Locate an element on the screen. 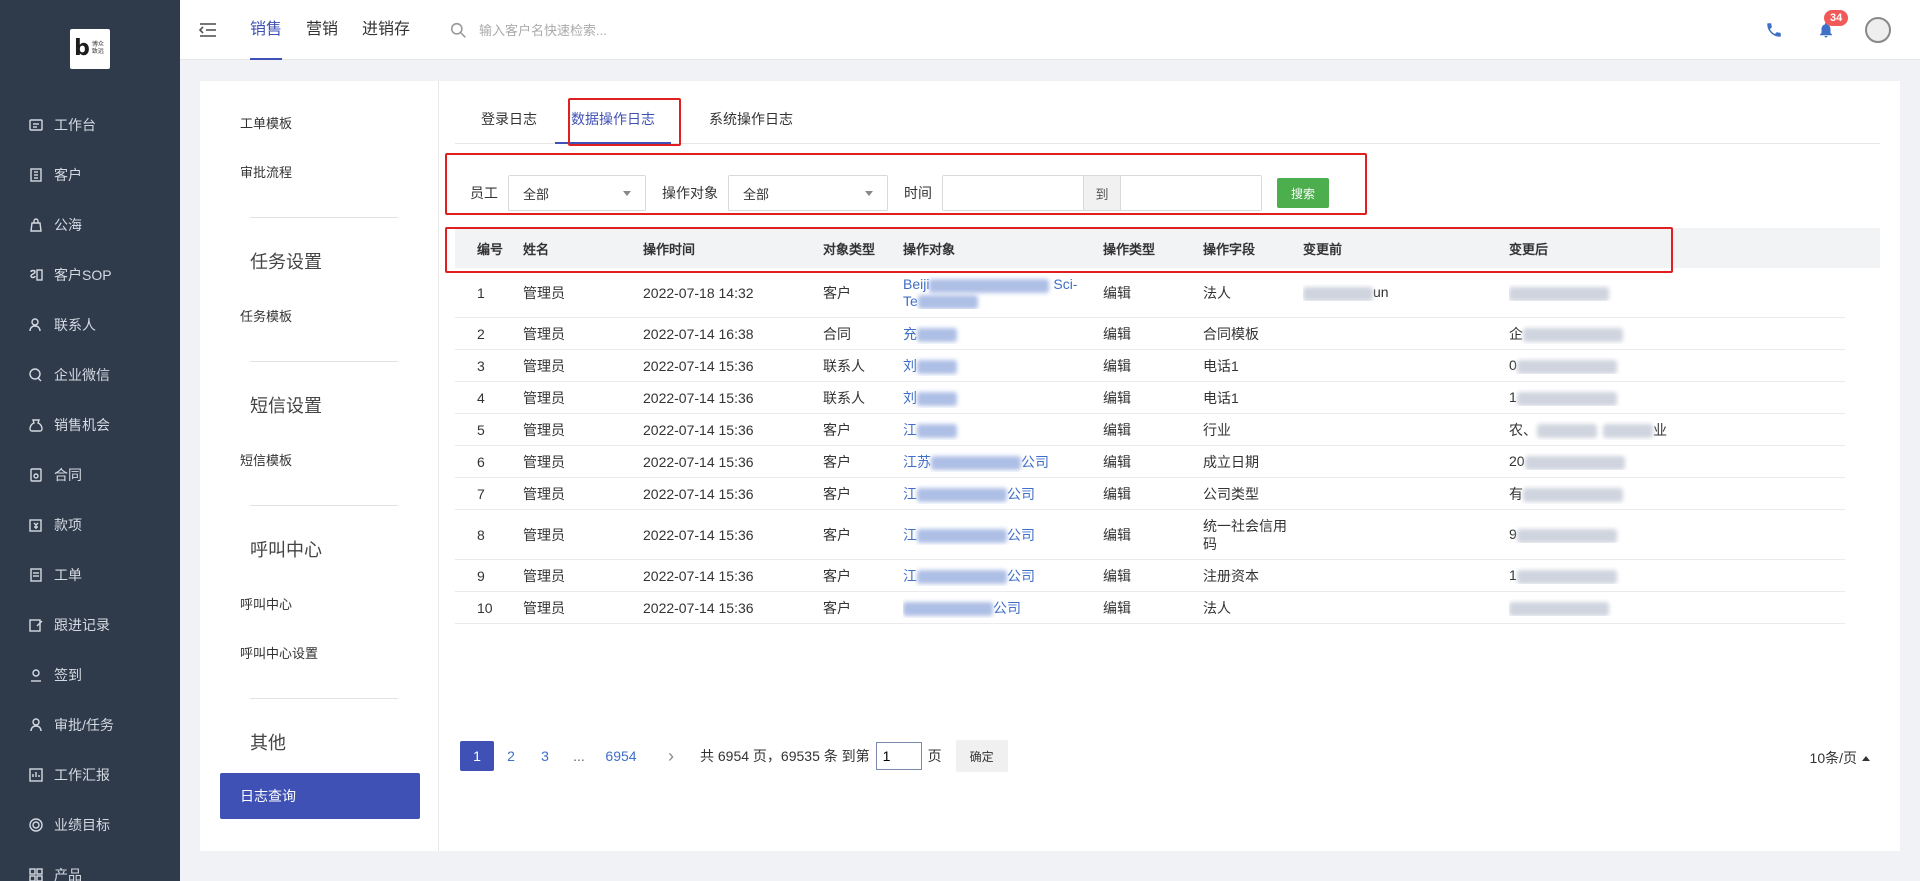  page-size-select: 10条/页 is located at coordinates (1840, 758).